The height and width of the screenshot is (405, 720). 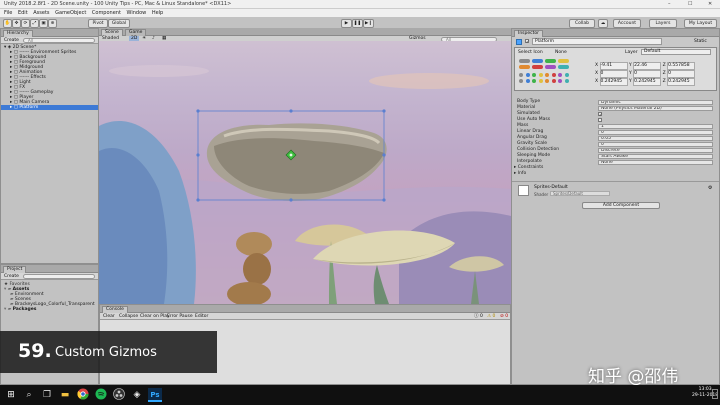 I want to click on project-create-button: Create, so click(x=11, y=276).